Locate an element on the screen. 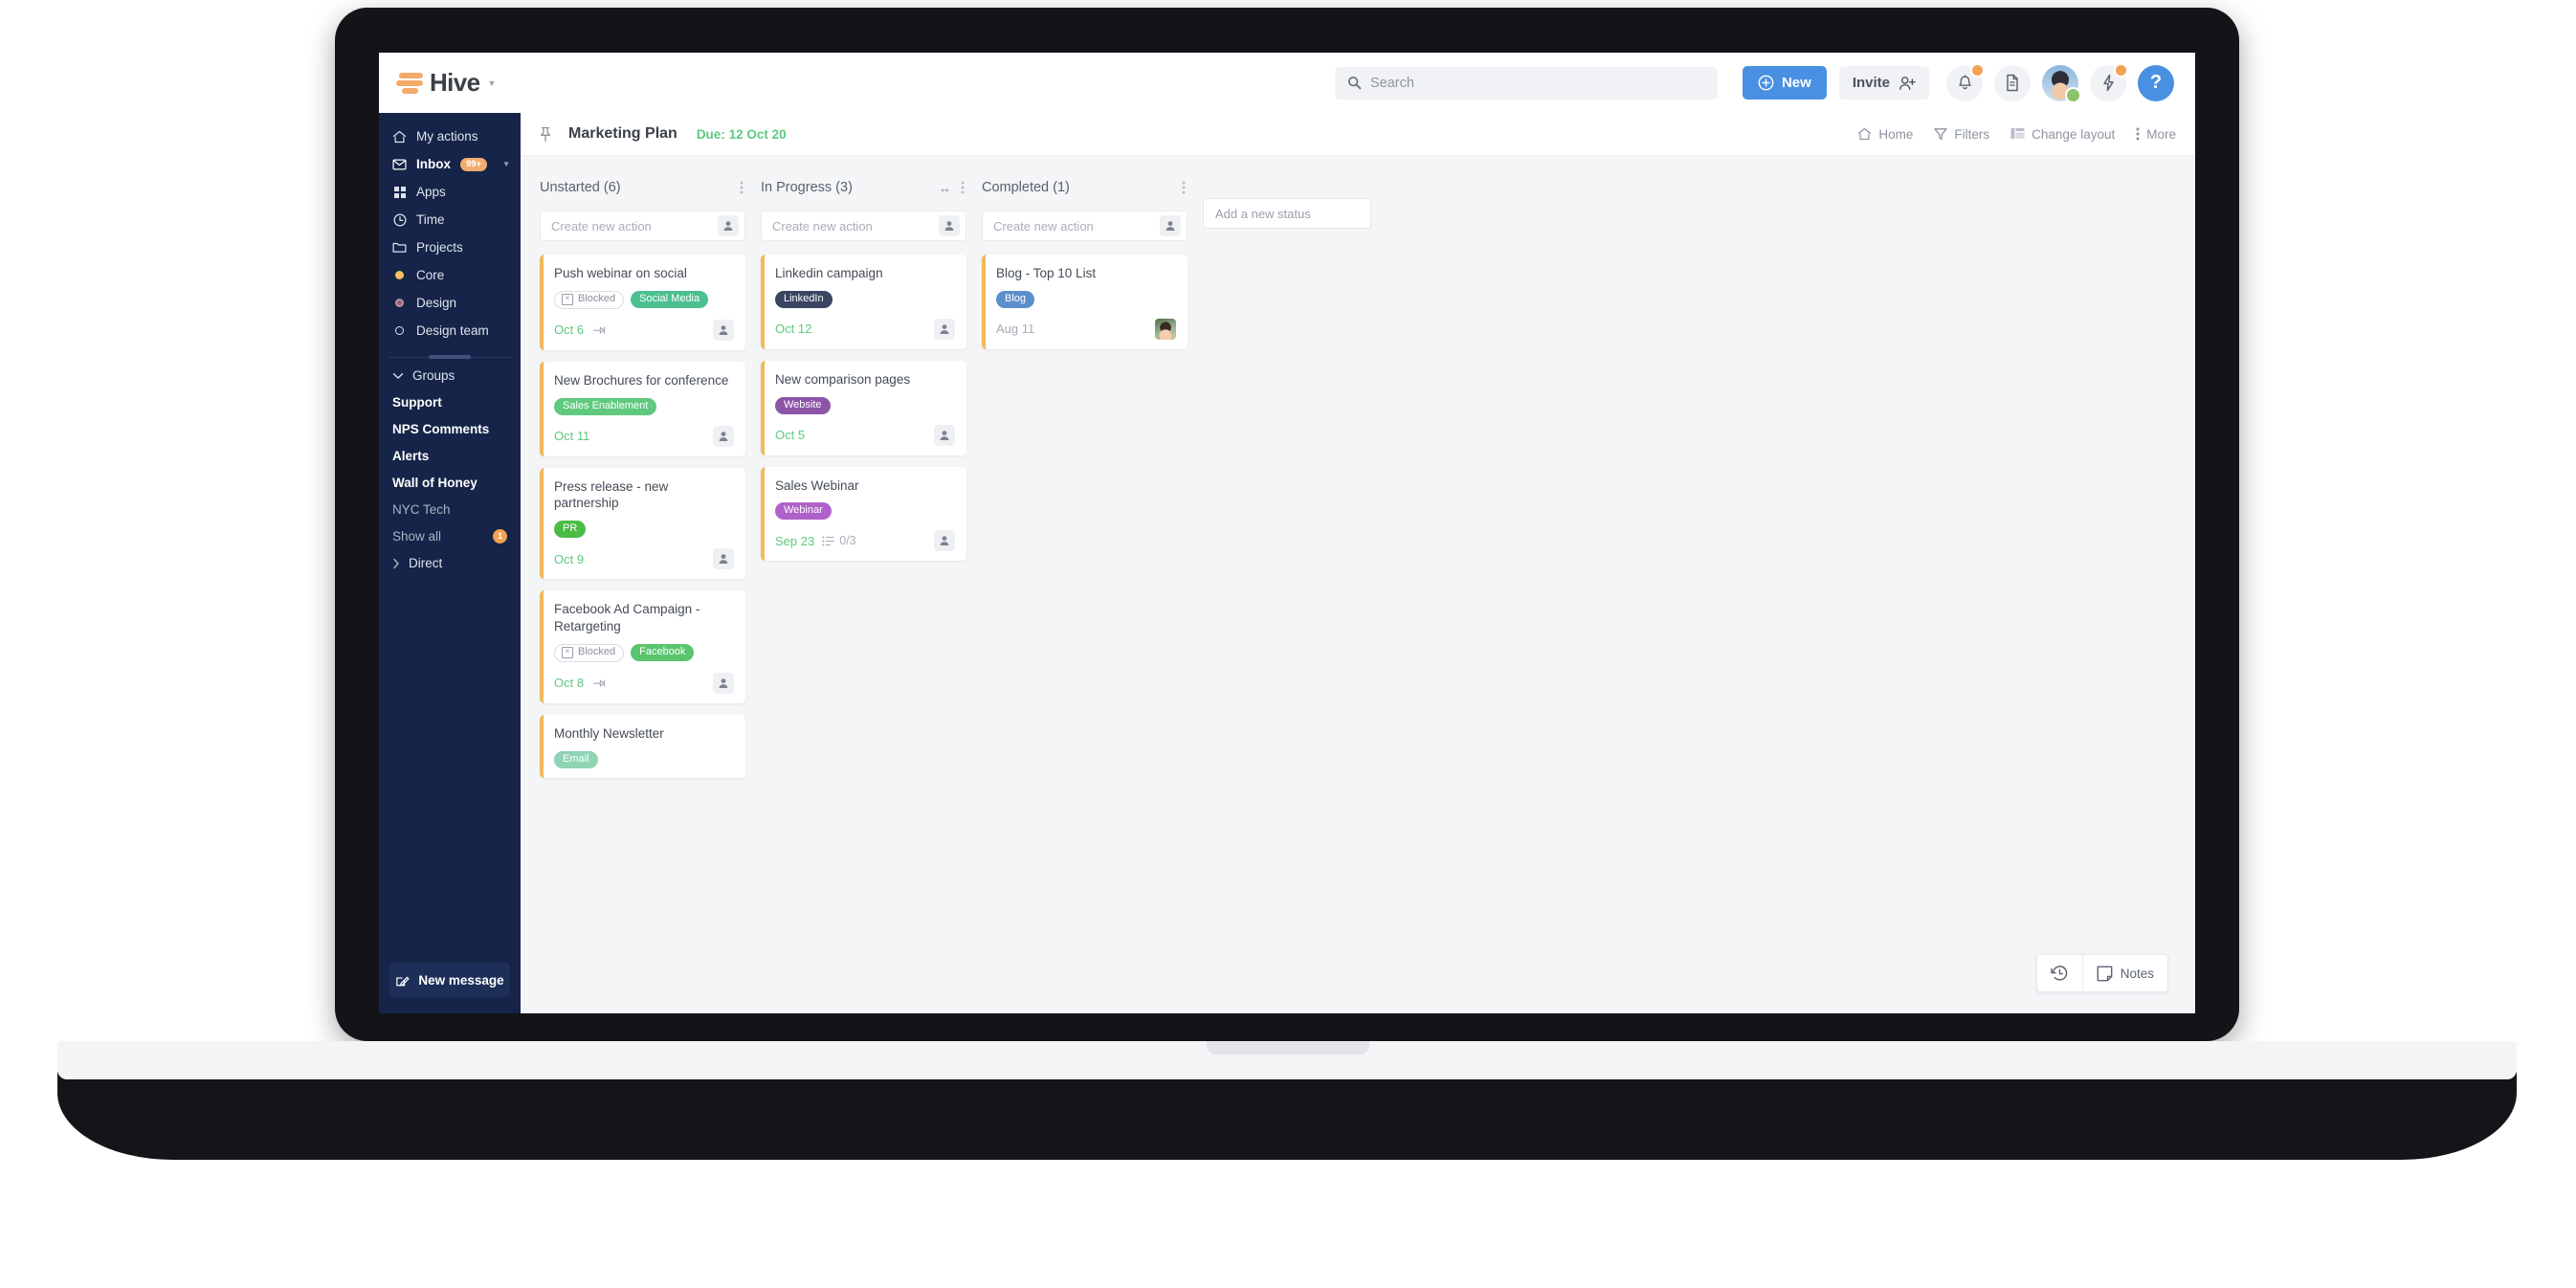 This screenshot has width=2576, height=1288. label-chip: Facebook is located at coordinates (663, 653).